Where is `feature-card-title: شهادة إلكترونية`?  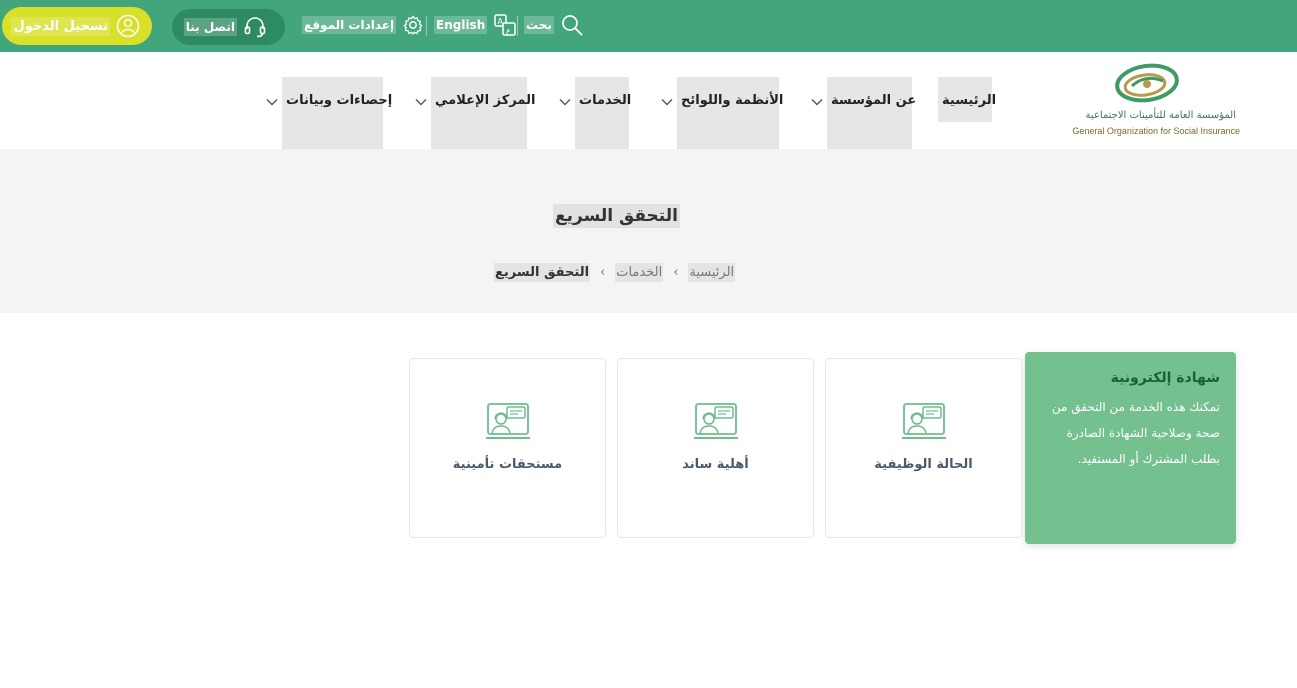
feature-card-title: شهادة إلكترونية is located at coordinates (1165, 378).